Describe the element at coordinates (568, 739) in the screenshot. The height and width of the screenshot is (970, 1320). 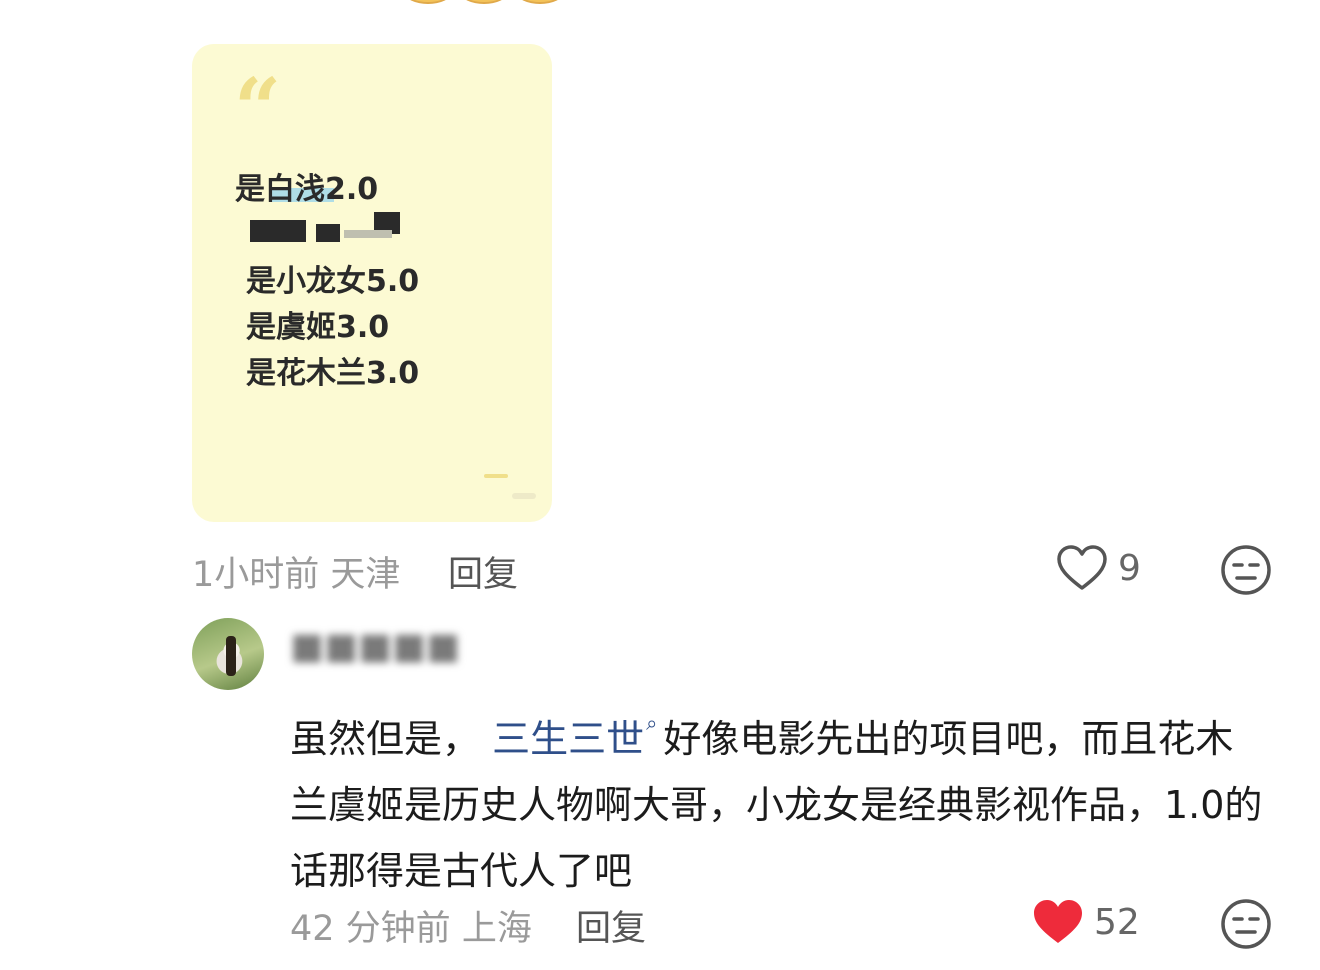
I see `topic-link: 三生三世` at that location.